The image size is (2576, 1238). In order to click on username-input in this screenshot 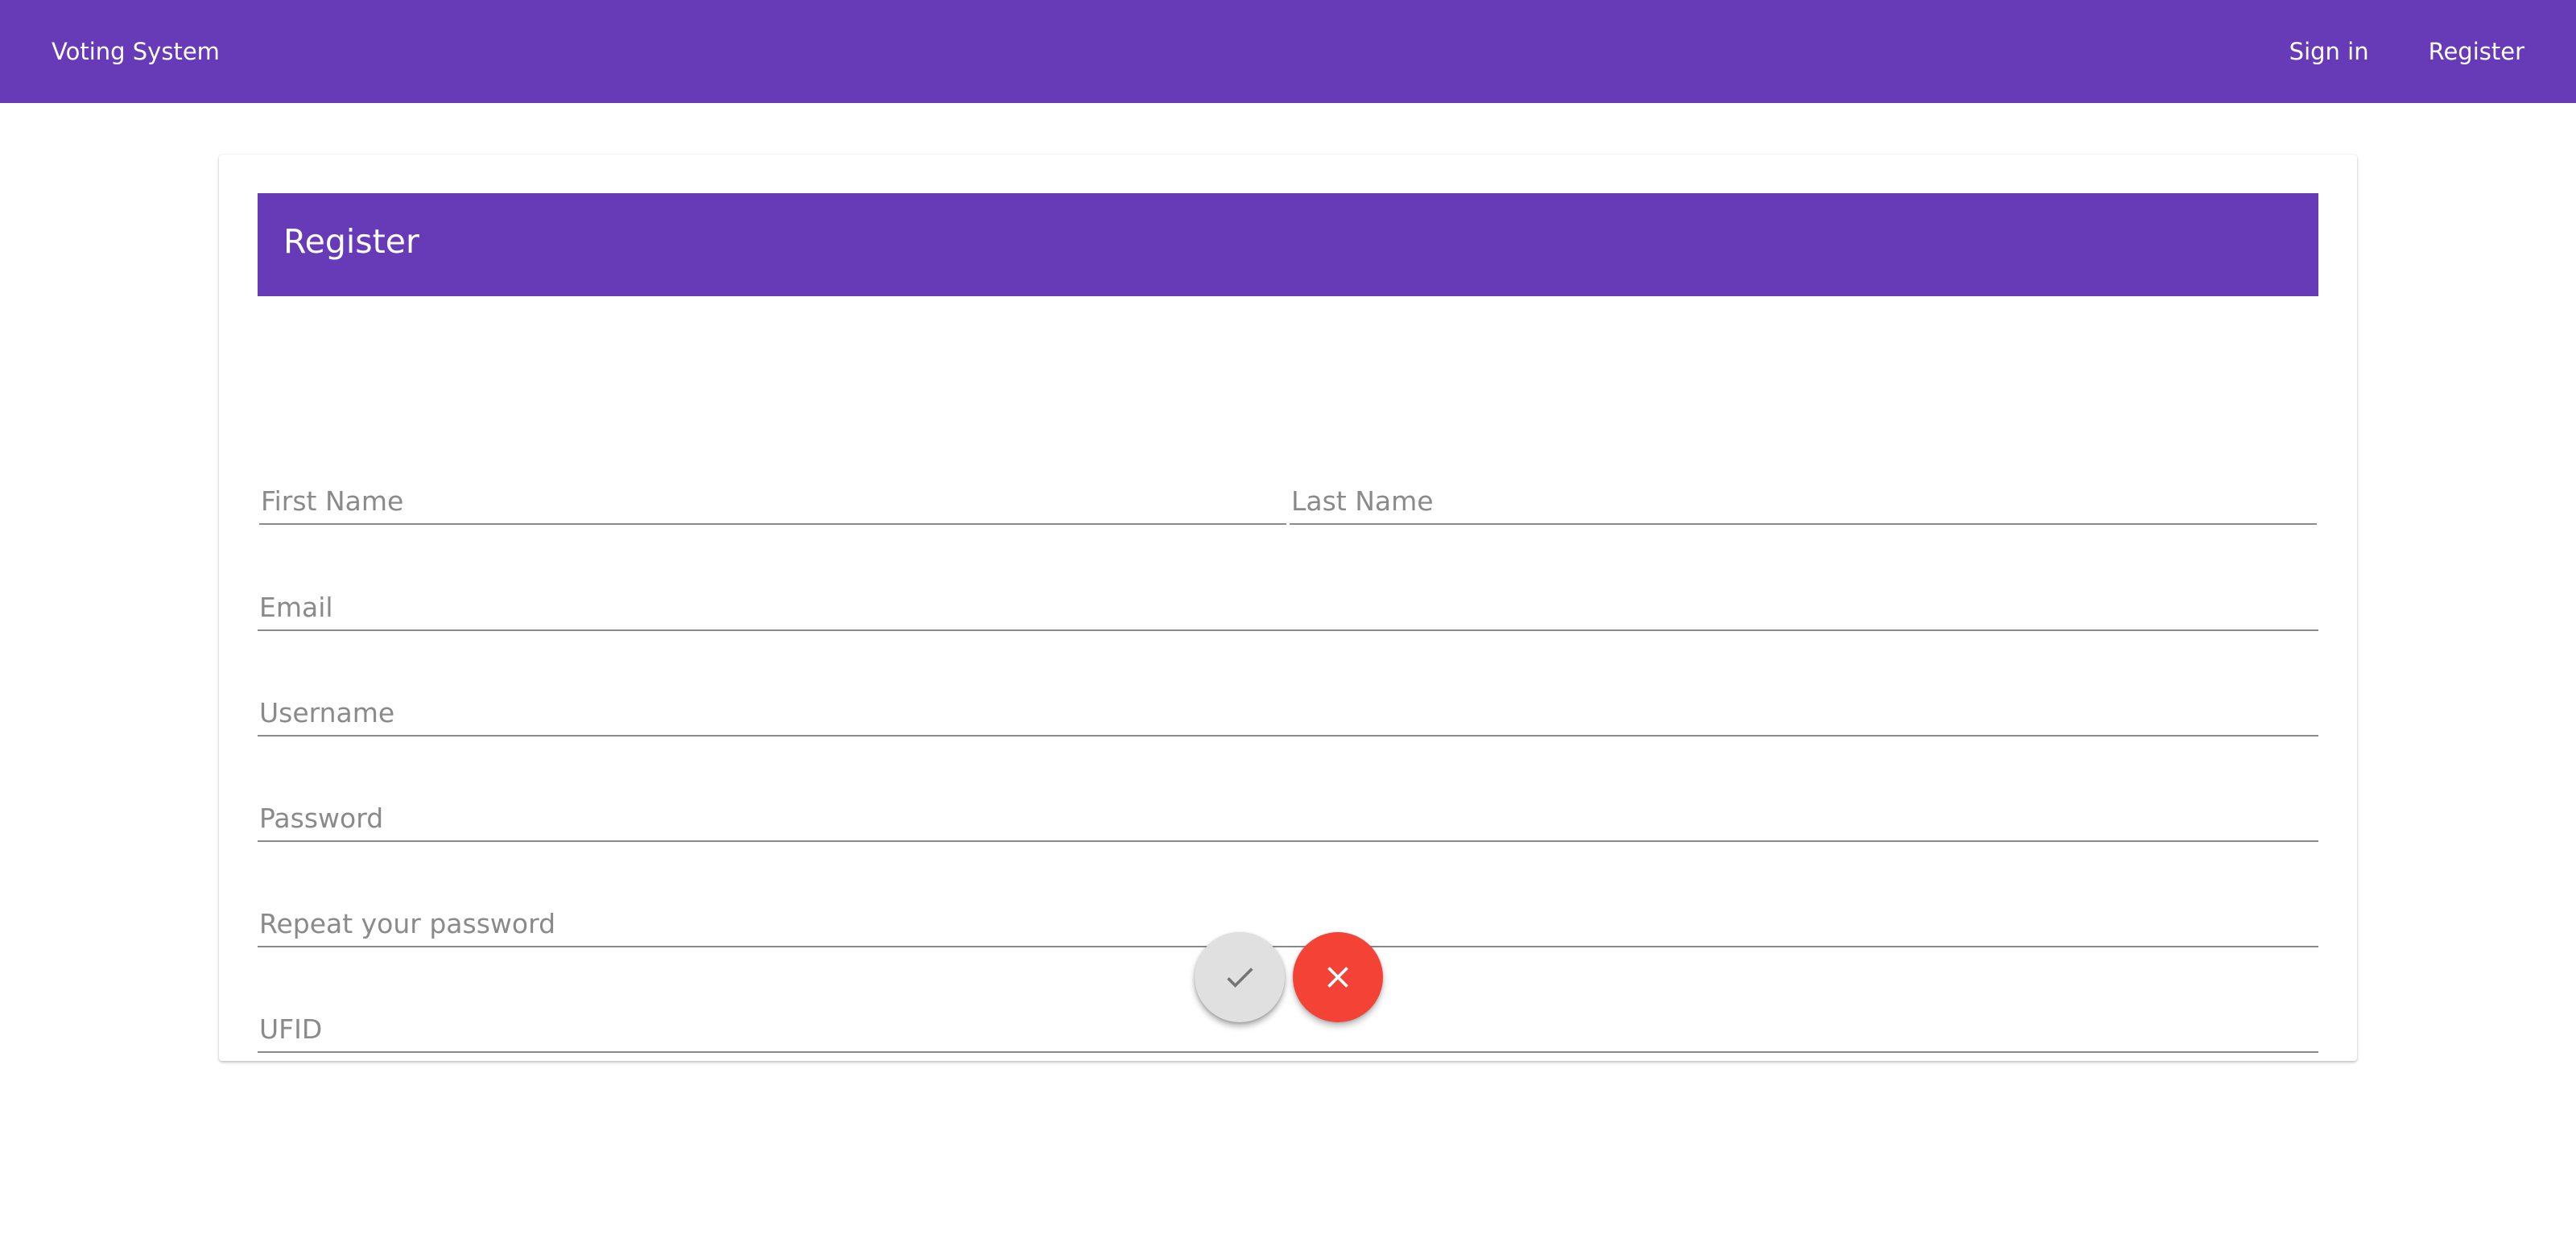, I will do `click(1288, 712)`.